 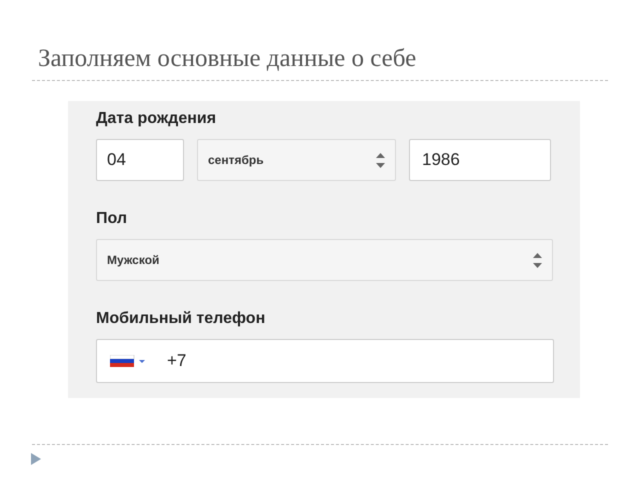 What do you see at coordinates (140, 160) in the screenshot?
I see `day-field: 04` at bounding box center [140, 160].